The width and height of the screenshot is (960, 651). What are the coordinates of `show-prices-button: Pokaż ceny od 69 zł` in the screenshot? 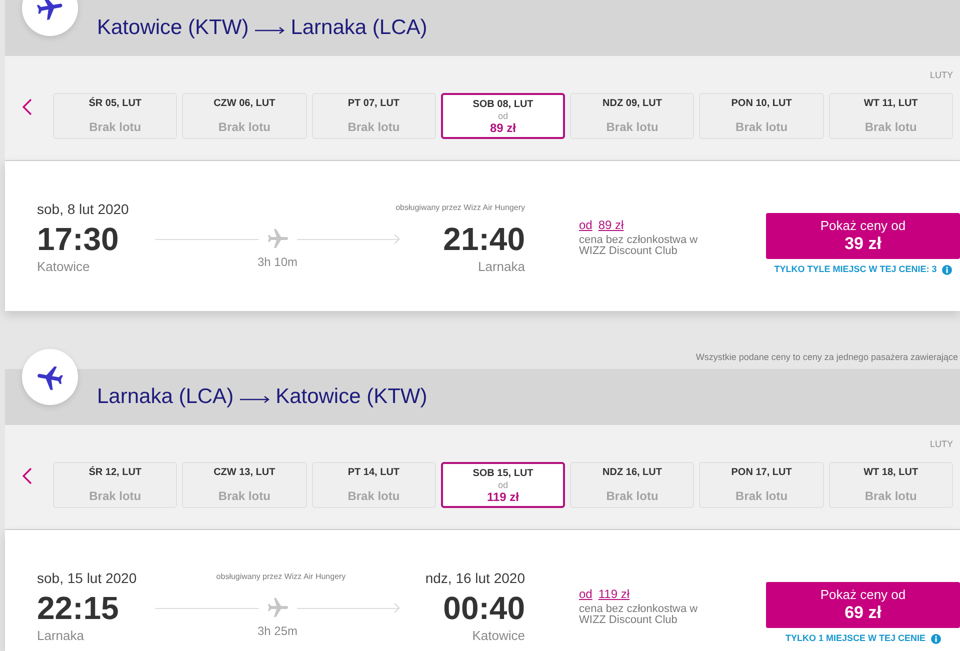 It's located at (863, 605).